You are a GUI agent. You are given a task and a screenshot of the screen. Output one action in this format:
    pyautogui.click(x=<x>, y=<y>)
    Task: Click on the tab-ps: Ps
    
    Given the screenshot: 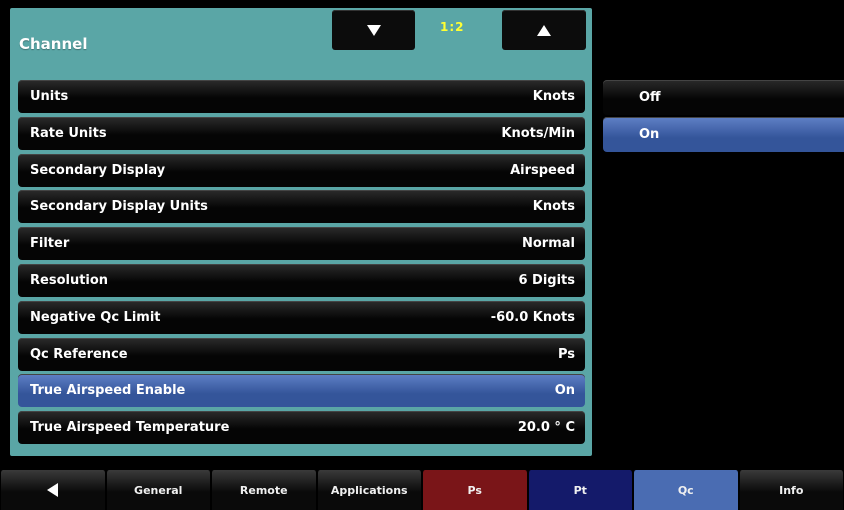 What is the action you would take?
    pyautogui.click(x=475, y=490)
    